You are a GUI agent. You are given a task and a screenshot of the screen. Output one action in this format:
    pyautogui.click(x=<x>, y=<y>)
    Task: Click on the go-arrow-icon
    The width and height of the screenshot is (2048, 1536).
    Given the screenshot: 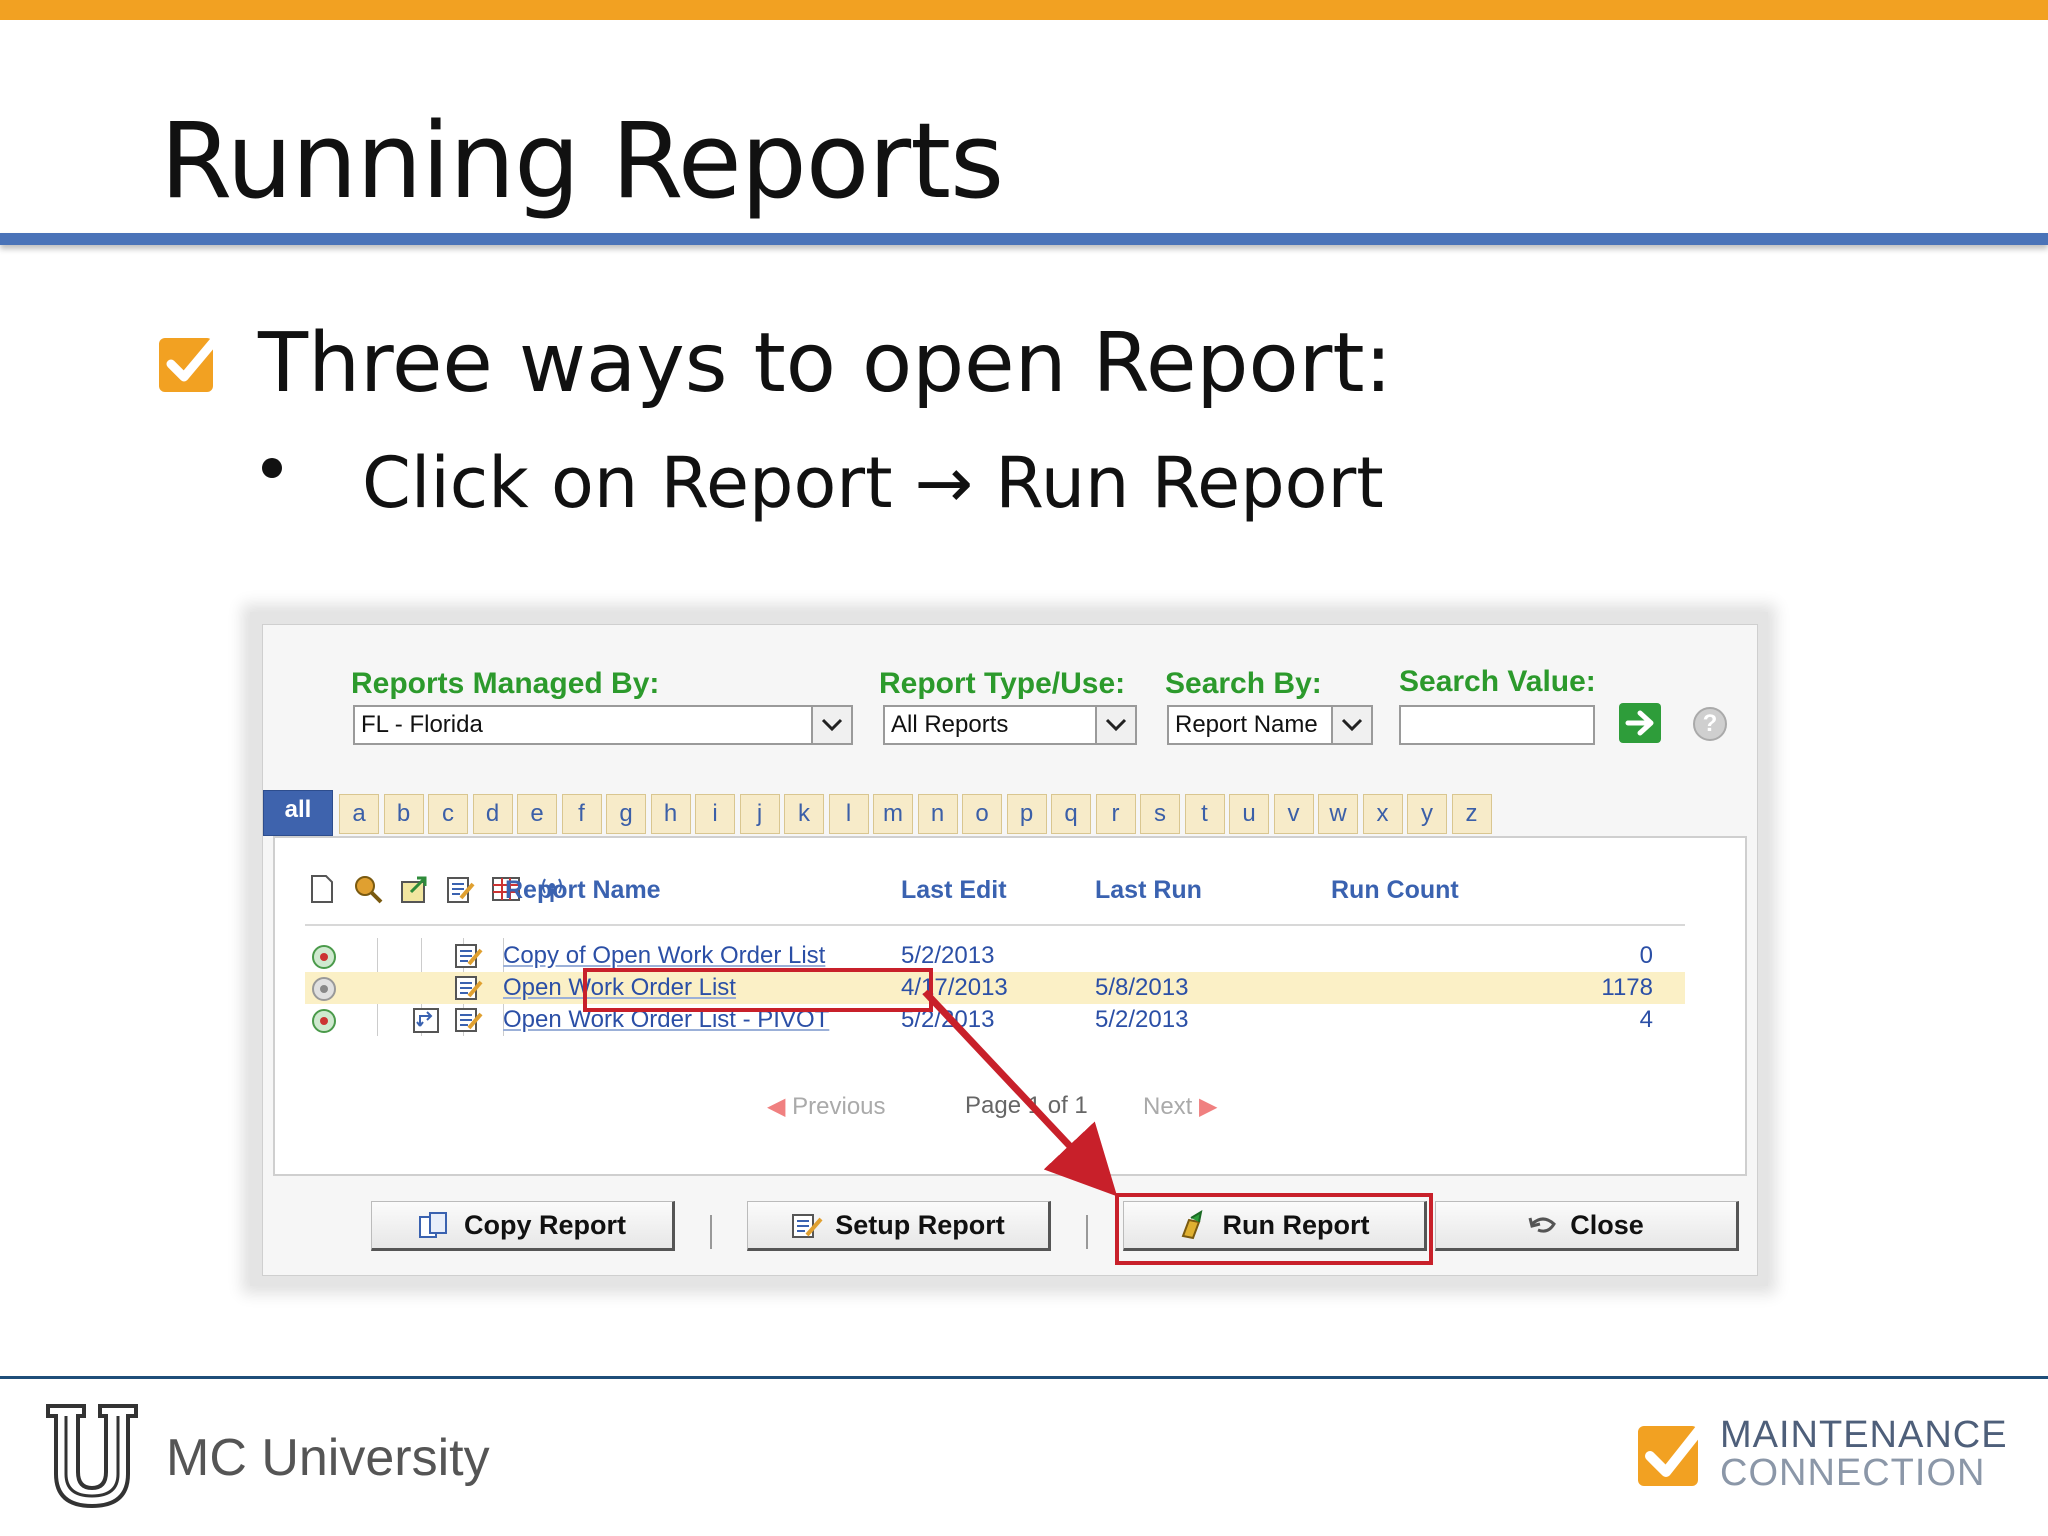 What is the action you would take?
    pyautogui.click(x=1640, y=723)
    